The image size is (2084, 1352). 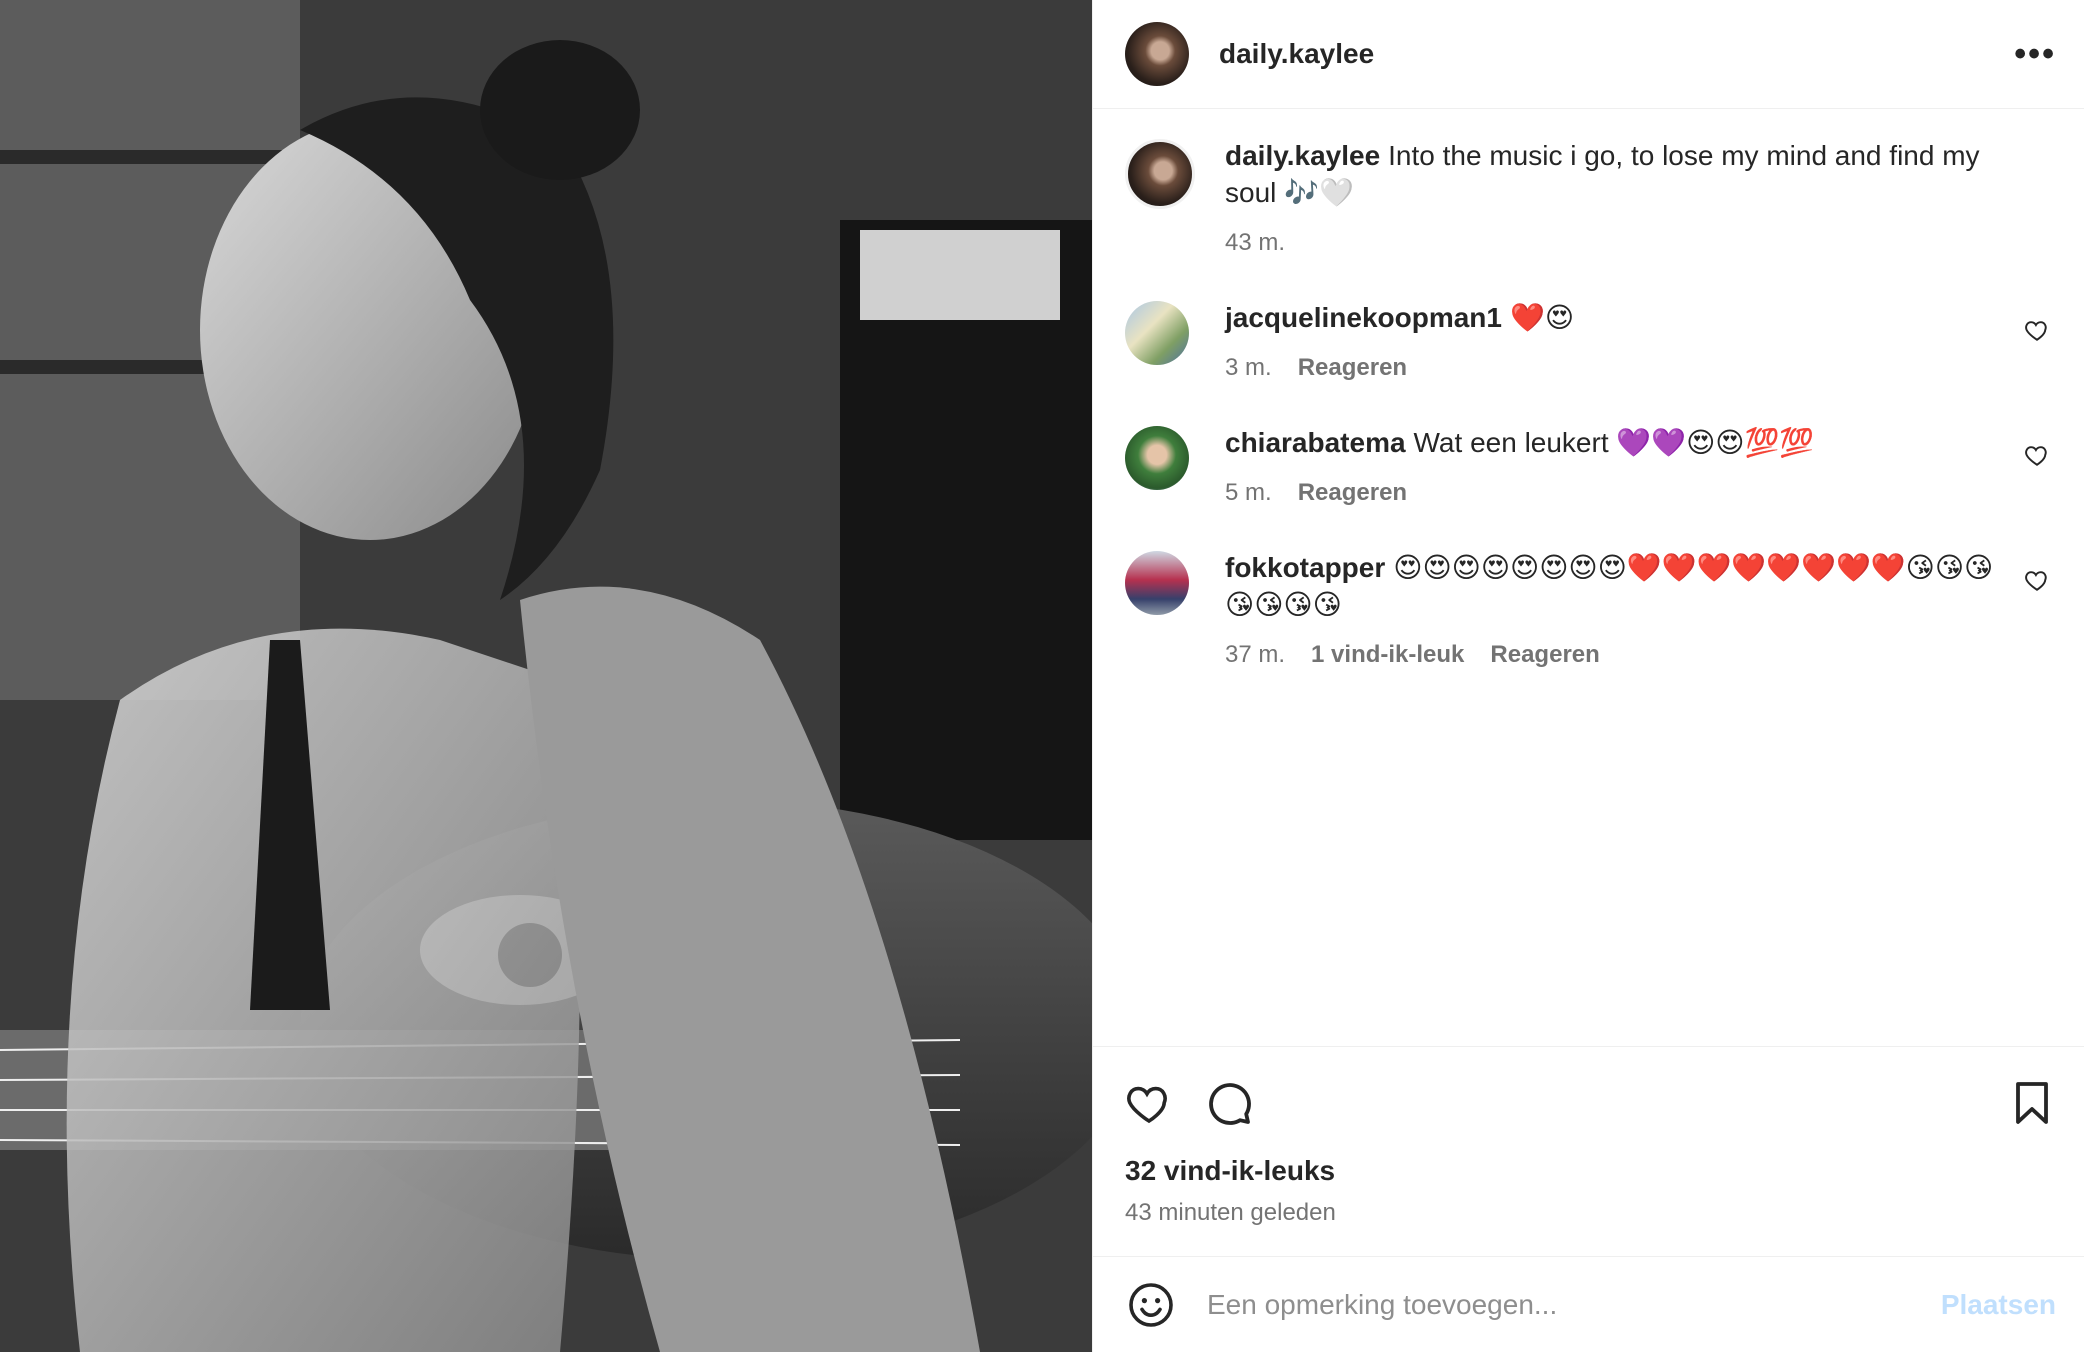 What do you see at coordinates (2032, 1103) in the screenshot?
I see `bookmark-icon` at bounding box center [2032, 1103].